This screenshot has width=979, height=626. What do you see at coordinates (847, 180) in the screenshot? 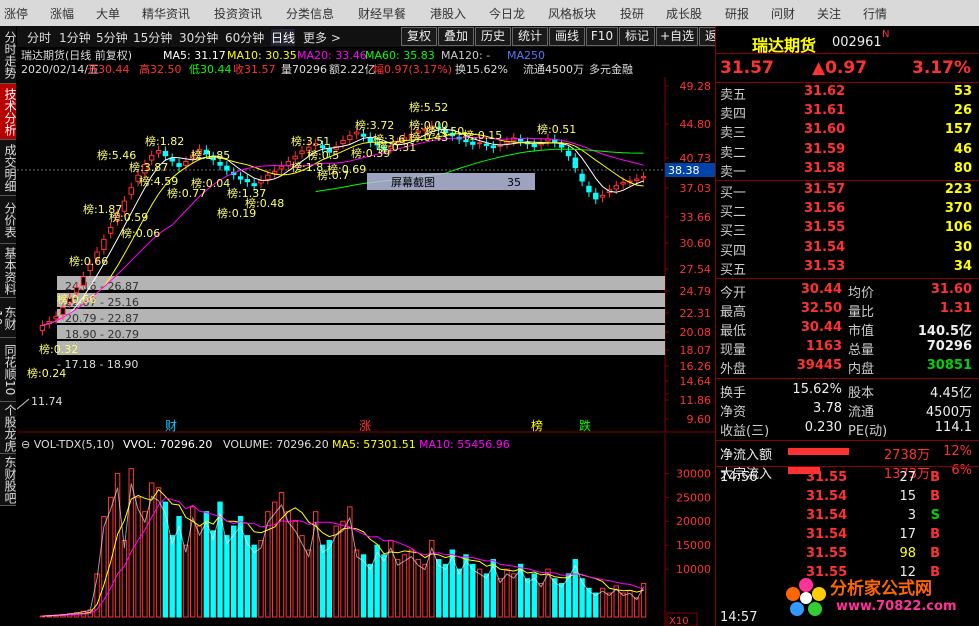
I see `book-divider` at bounding box center [847, 180].